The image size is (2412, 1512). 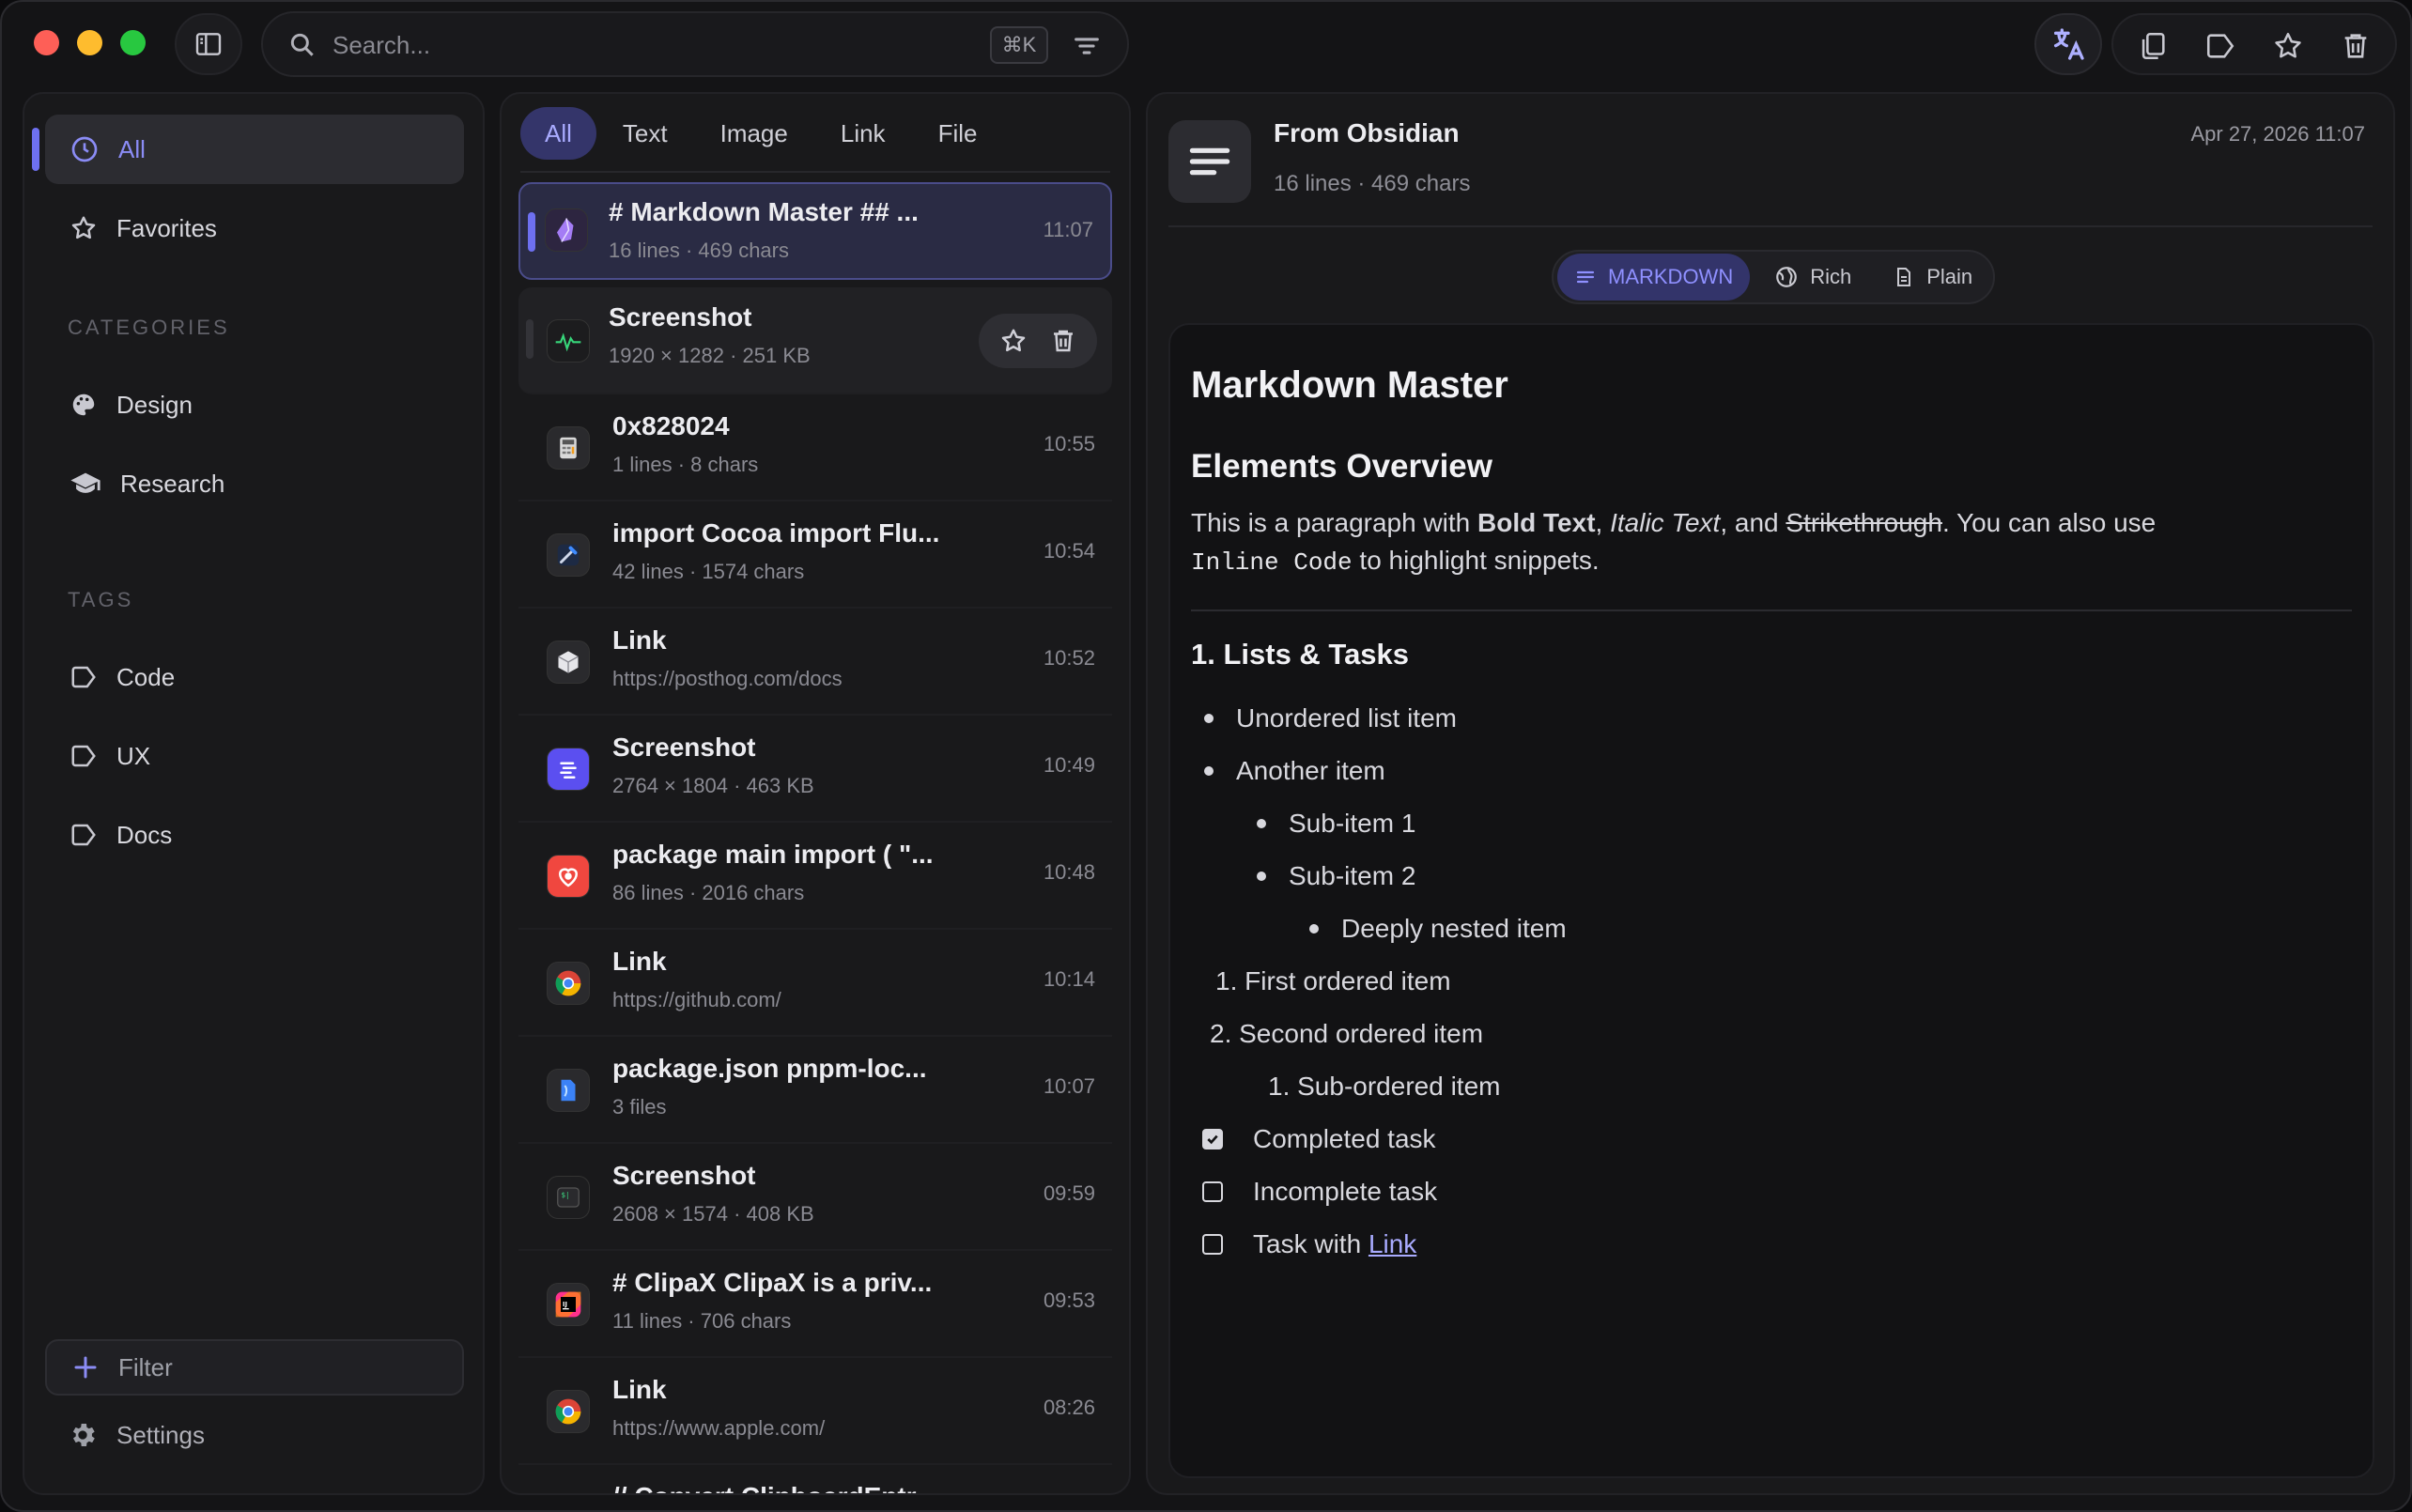 I want to click on document-icon, so click(x=1904, y=277).